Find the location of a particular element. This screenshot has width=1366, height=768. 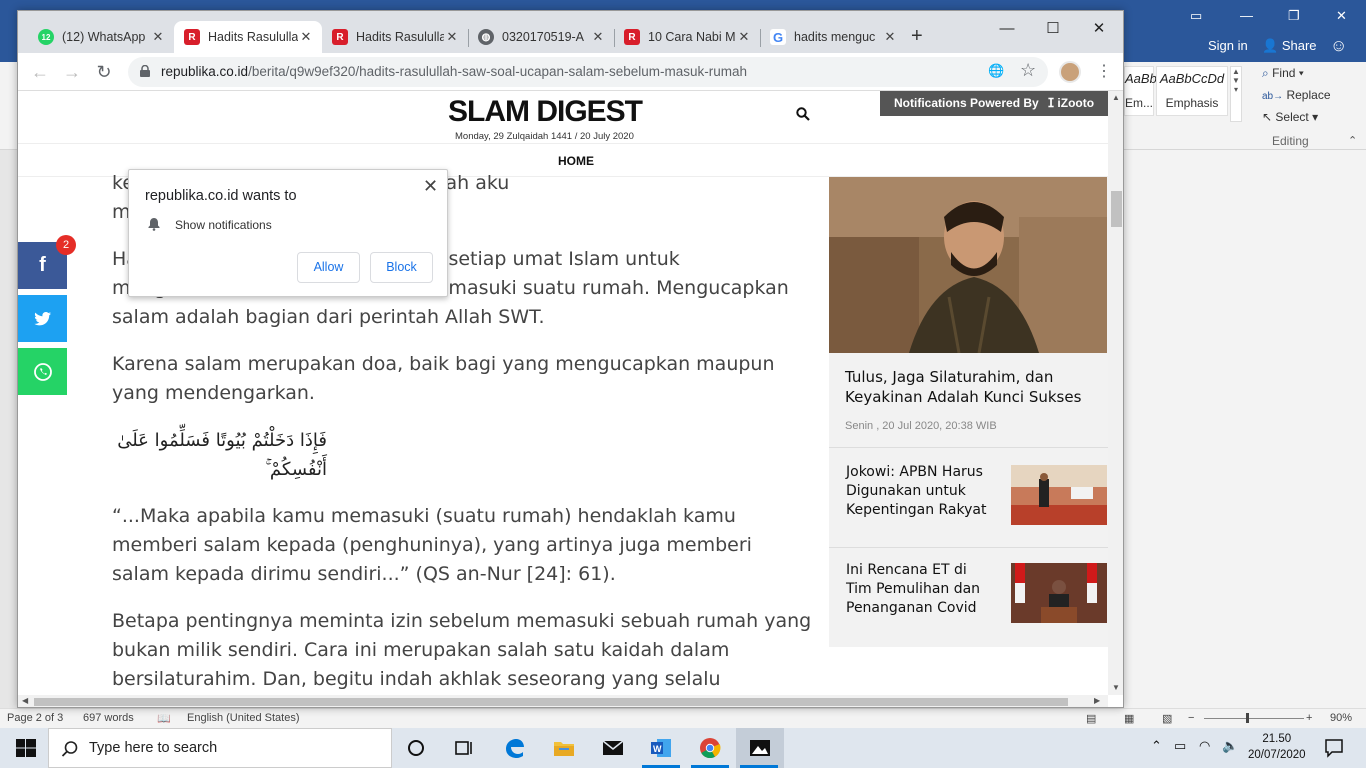

profile-avatar is located at coordinates (1070, 72).